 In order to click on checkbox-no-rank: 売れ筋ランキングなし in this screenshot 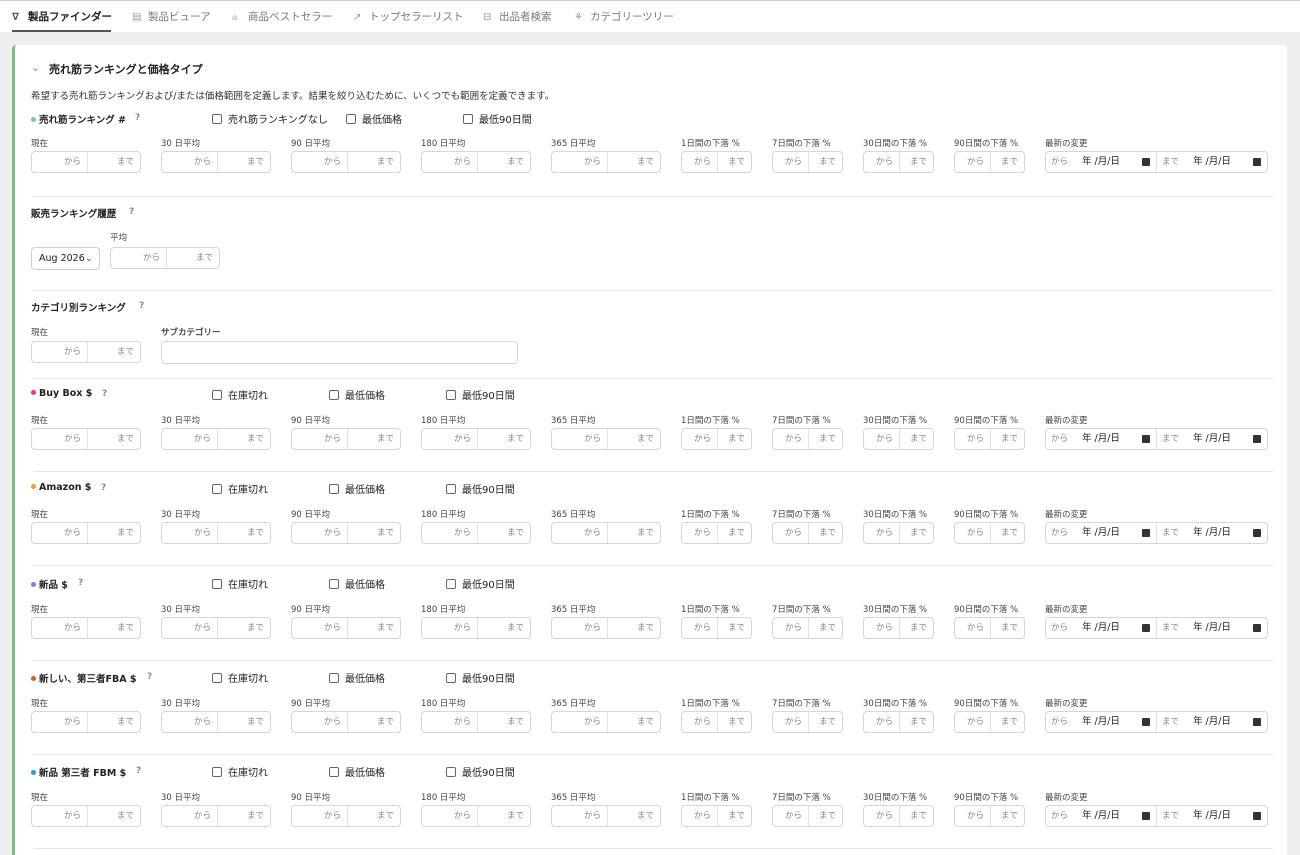, I will do `click(270, 118)`.